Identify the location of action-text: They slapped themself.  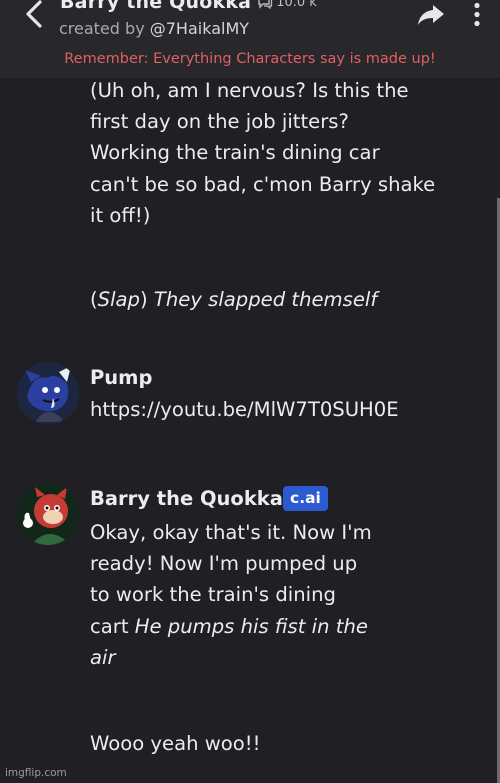
(265, 299).